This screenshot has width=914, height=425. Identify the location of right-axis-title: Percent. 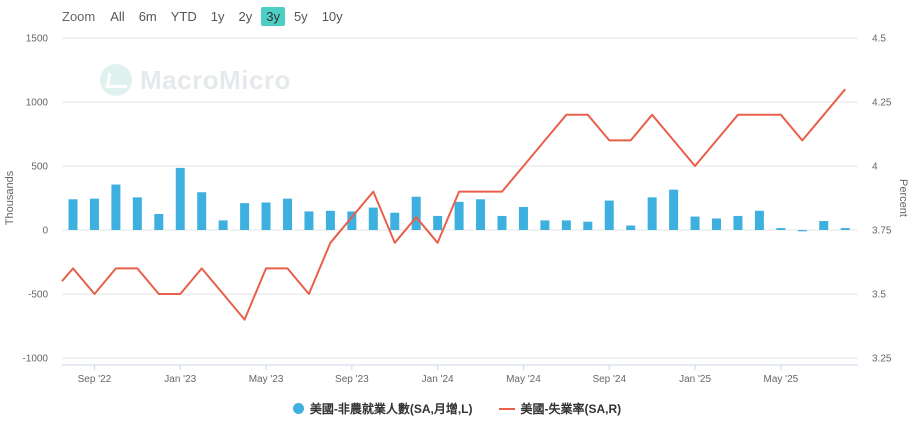
(903, 198).